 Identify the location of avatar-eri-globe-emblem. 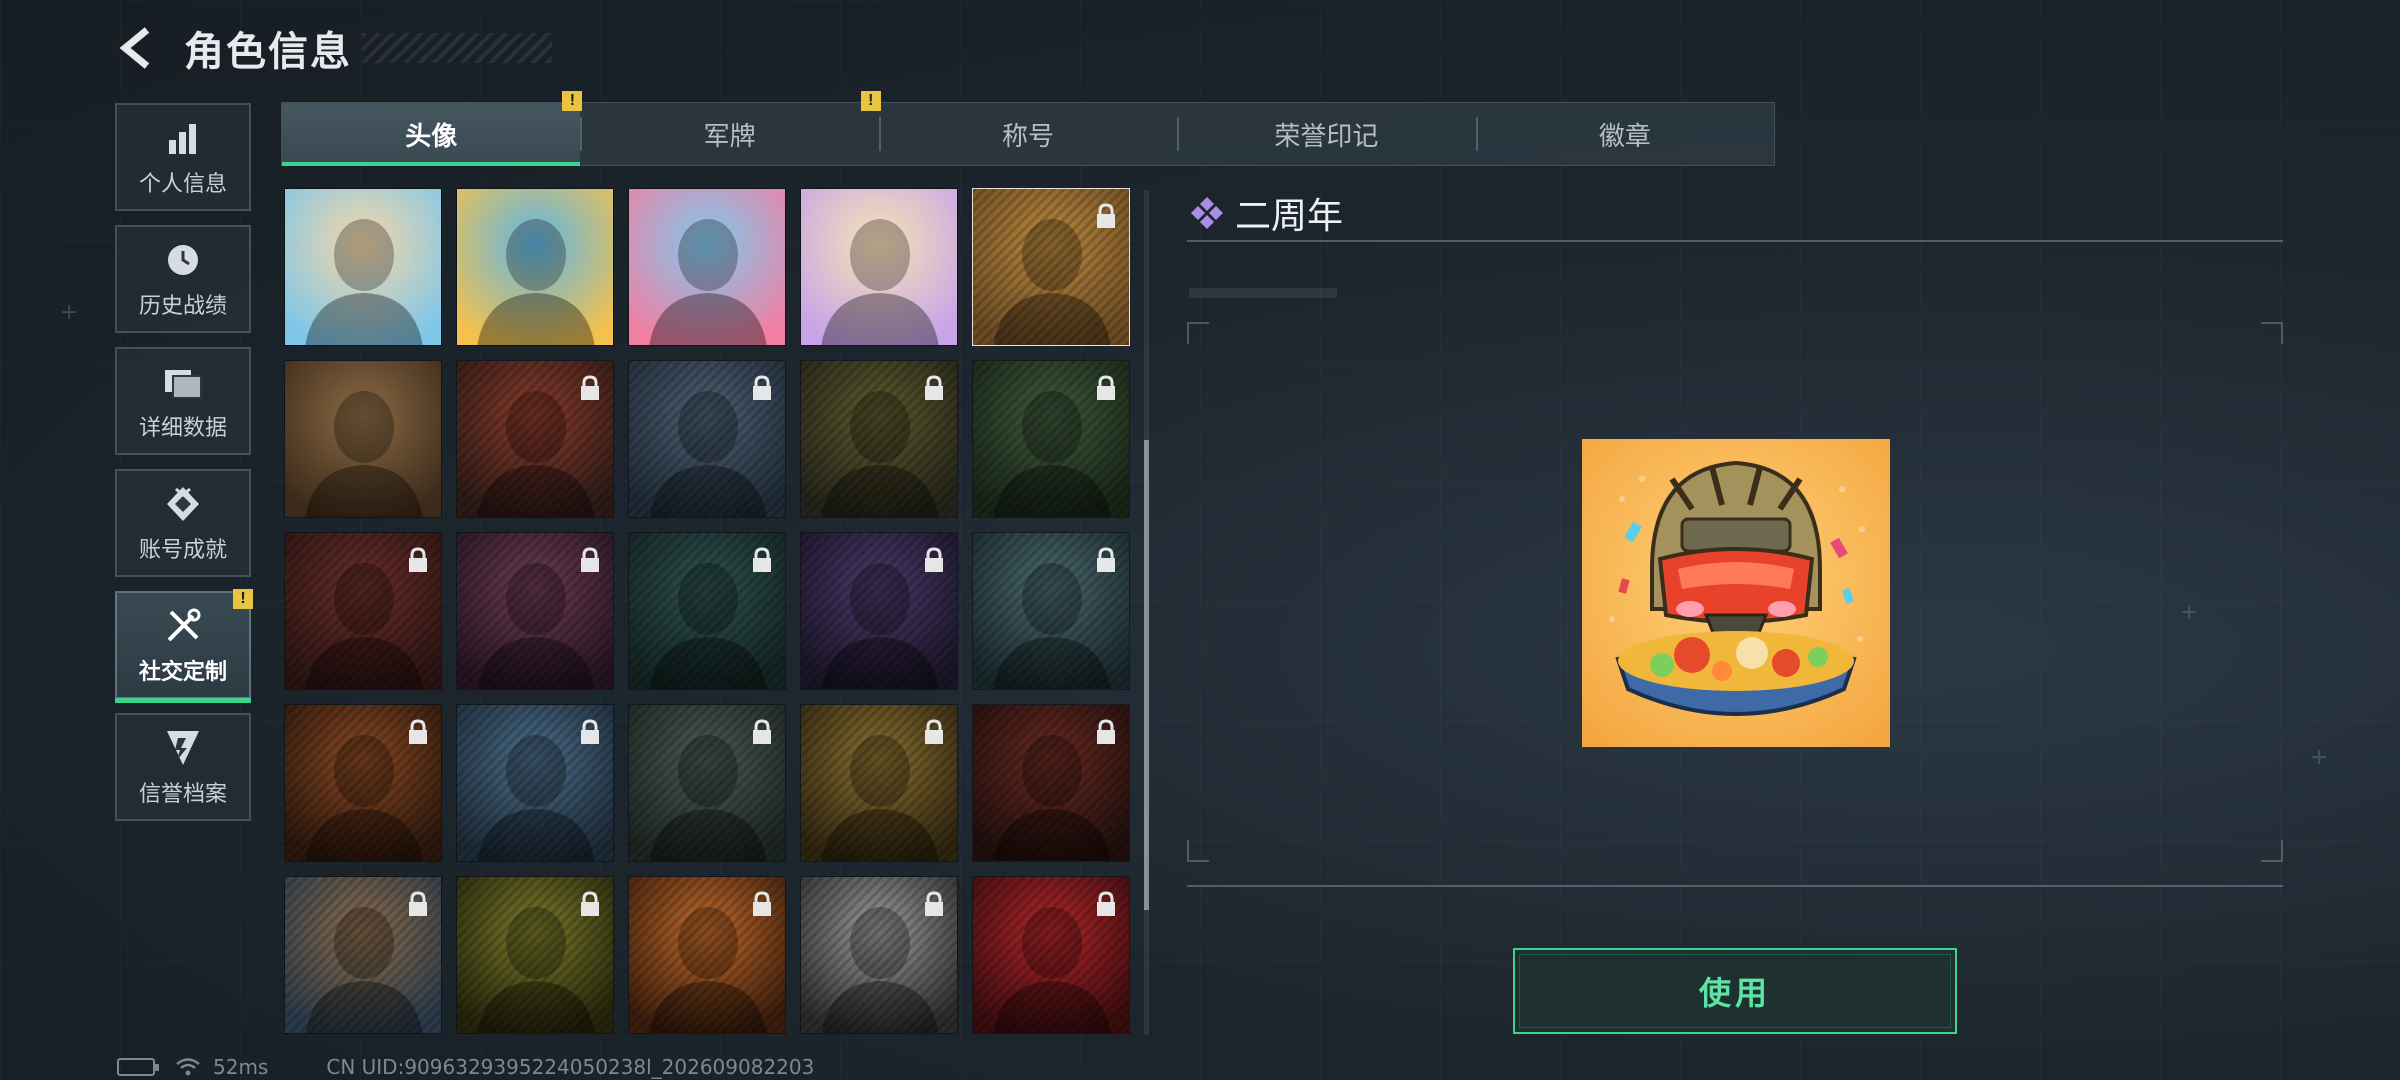
(363, 955).